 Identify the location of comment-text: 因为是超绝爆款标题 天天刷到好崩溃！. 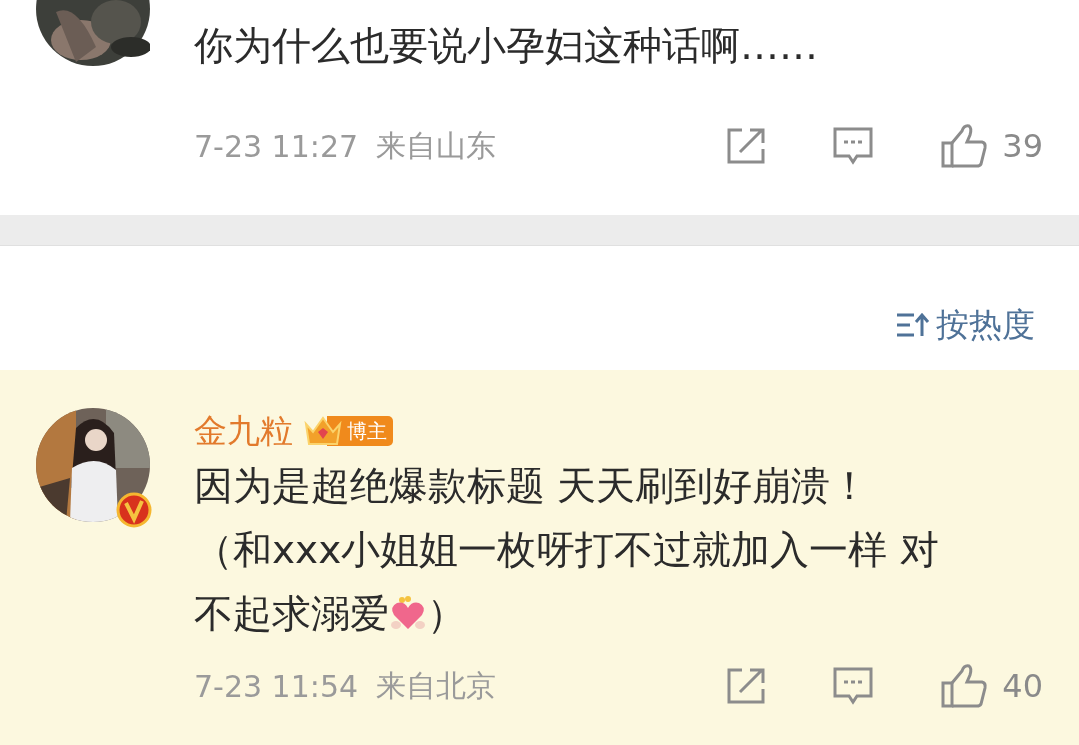
(532, 486).